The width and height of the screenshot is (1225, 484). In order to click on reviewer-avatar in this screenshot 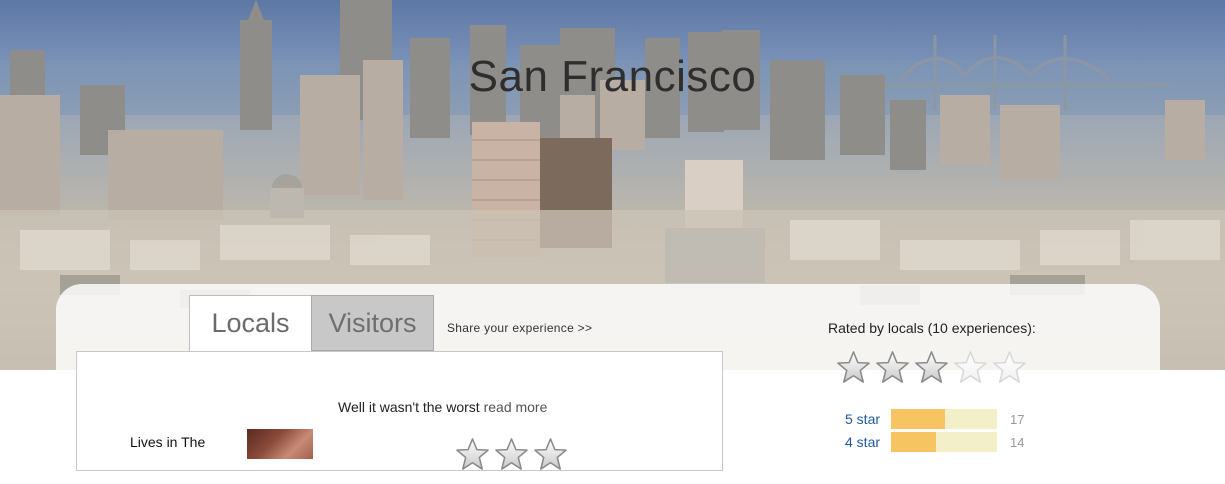, I will do `click(280, 444)`.